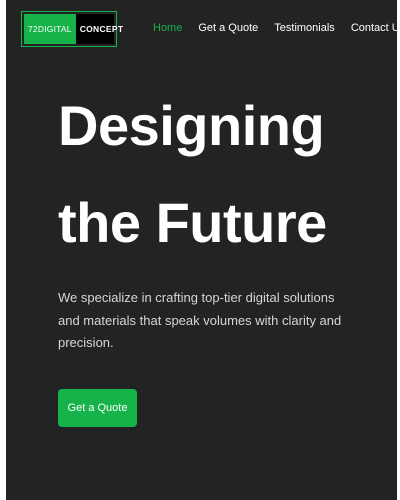 Image resolution: width=400 pixels, height=500 pixels. What do you see at coordinates (167, 28) in the screenshot?
I see `nav-item-home: Home` at bounding box center [167, 28].